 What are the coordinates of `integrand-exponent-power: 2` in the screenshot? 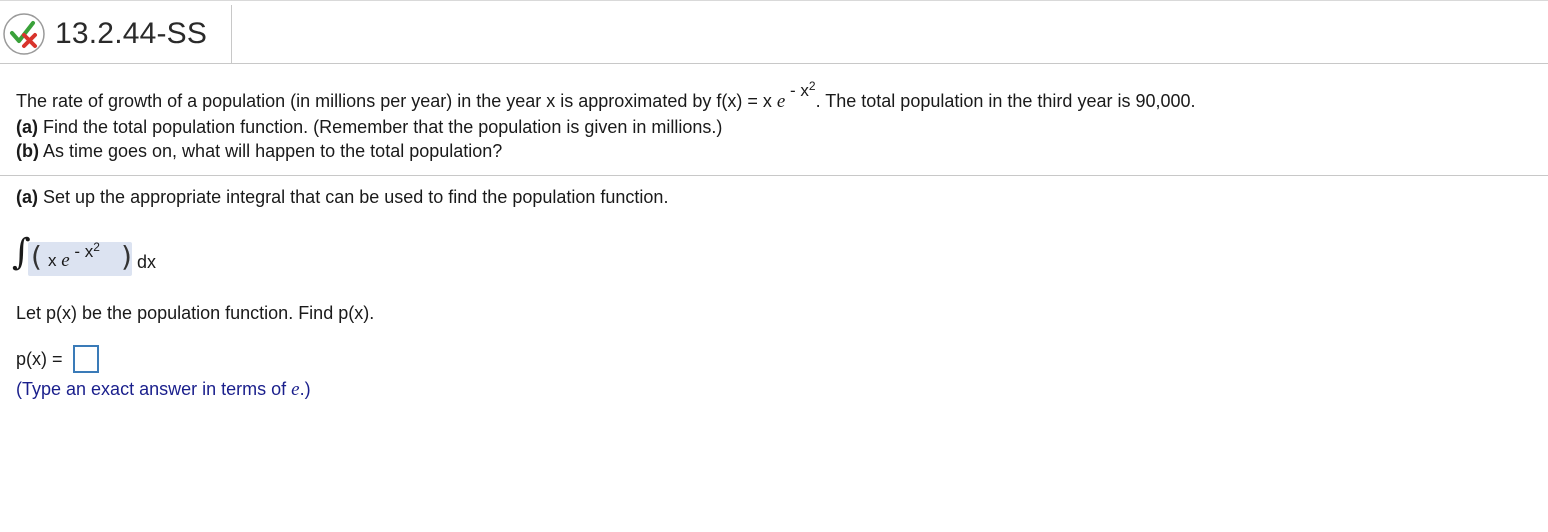 It's located at (96, 247).